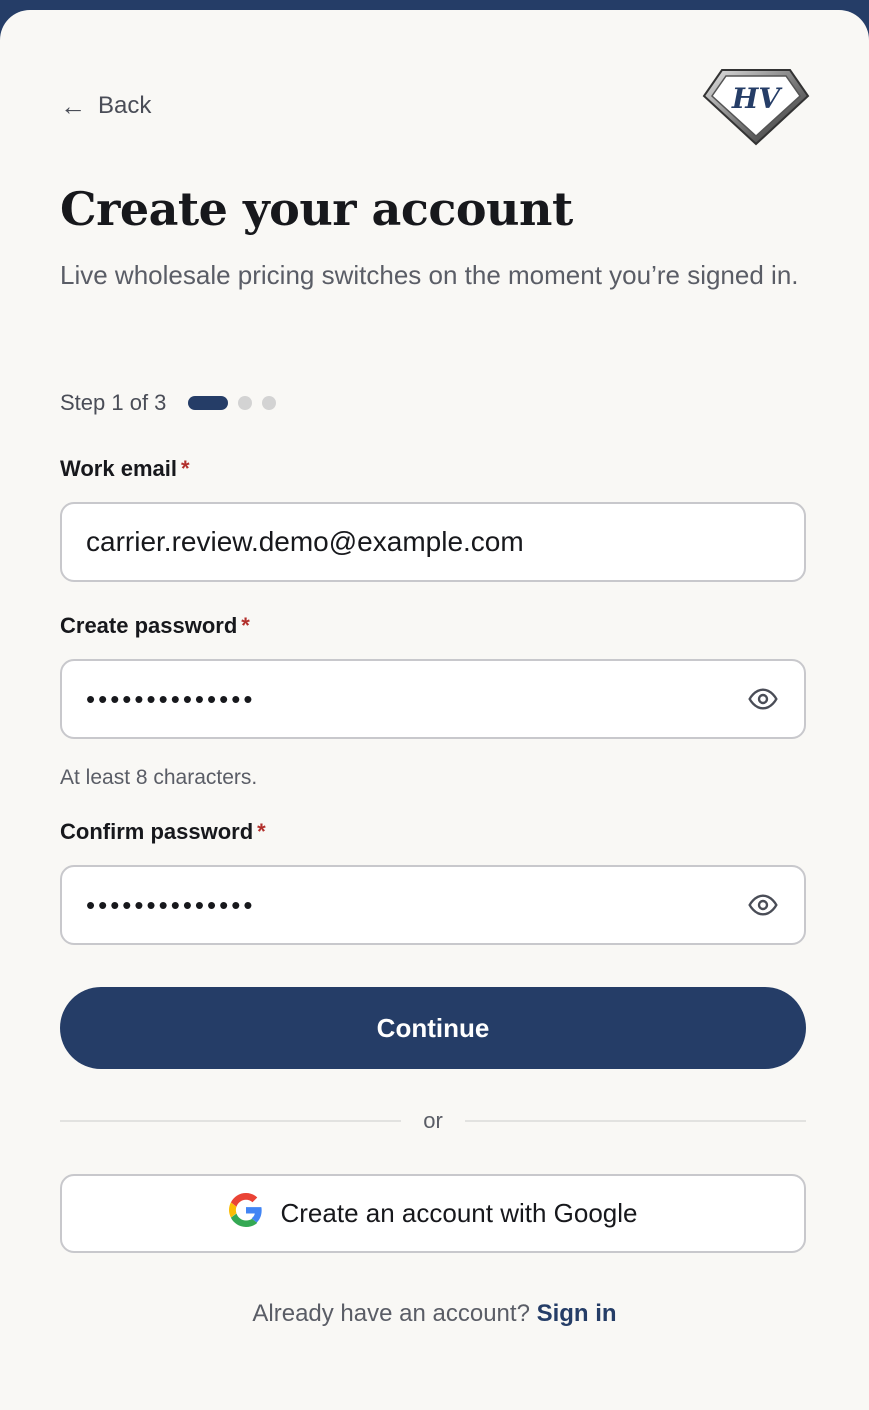 The width and height of the screenshot is (869, 1410). I want to click on logo-text: HV, so click(757, 98).